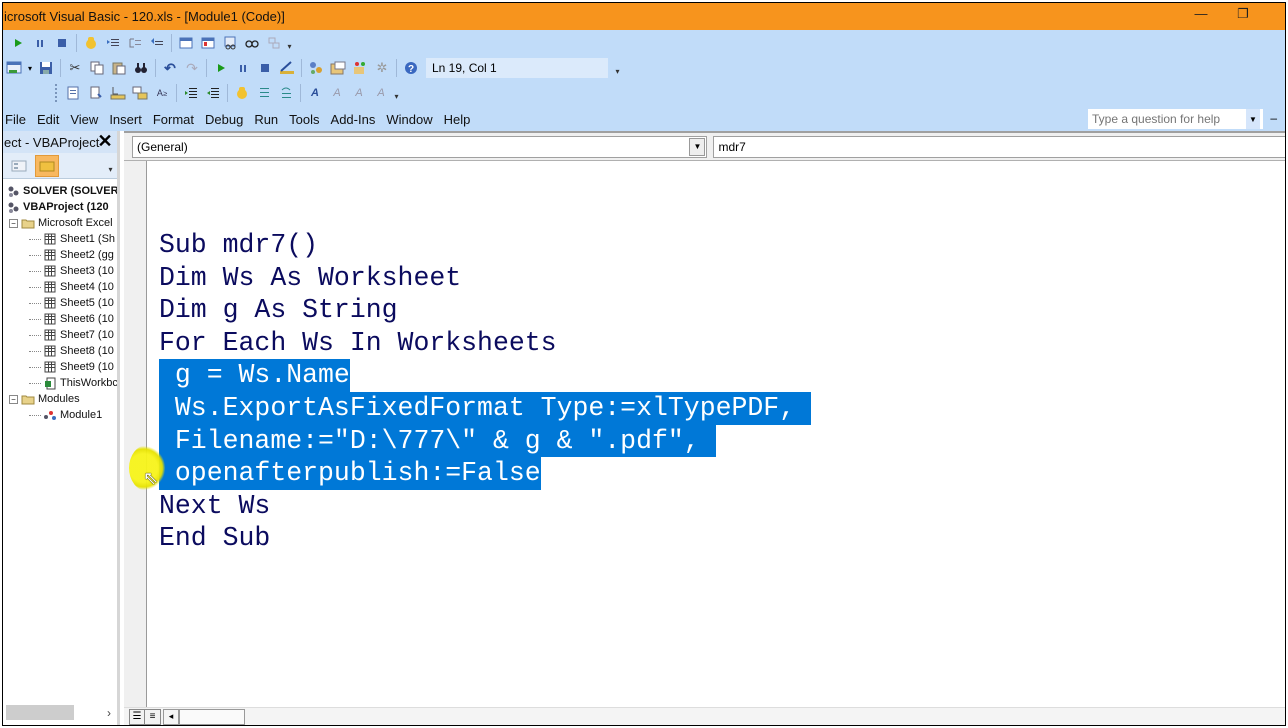  Describe the element at coordinates (141, 68) in the screenshot. I see `find-icon` at that location.